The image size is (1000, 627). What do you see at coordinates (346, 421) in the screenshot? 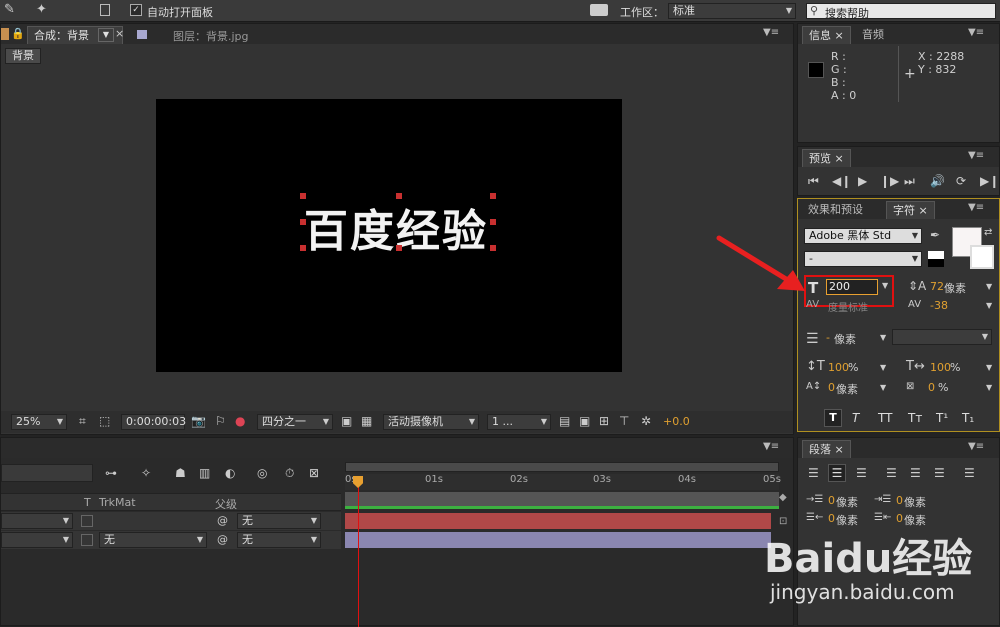
I see `roi-icon: ▣` at bounding box center [346, 421].